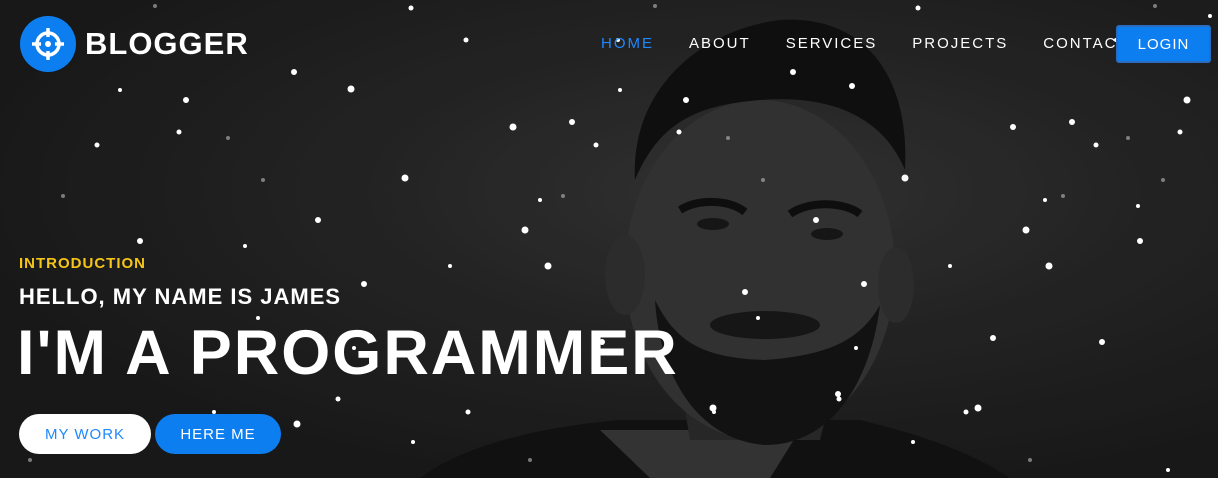  Describe the element at coordinates (167, 43) in the screenshot. I see `brand-name: BLOGGER` at that location.